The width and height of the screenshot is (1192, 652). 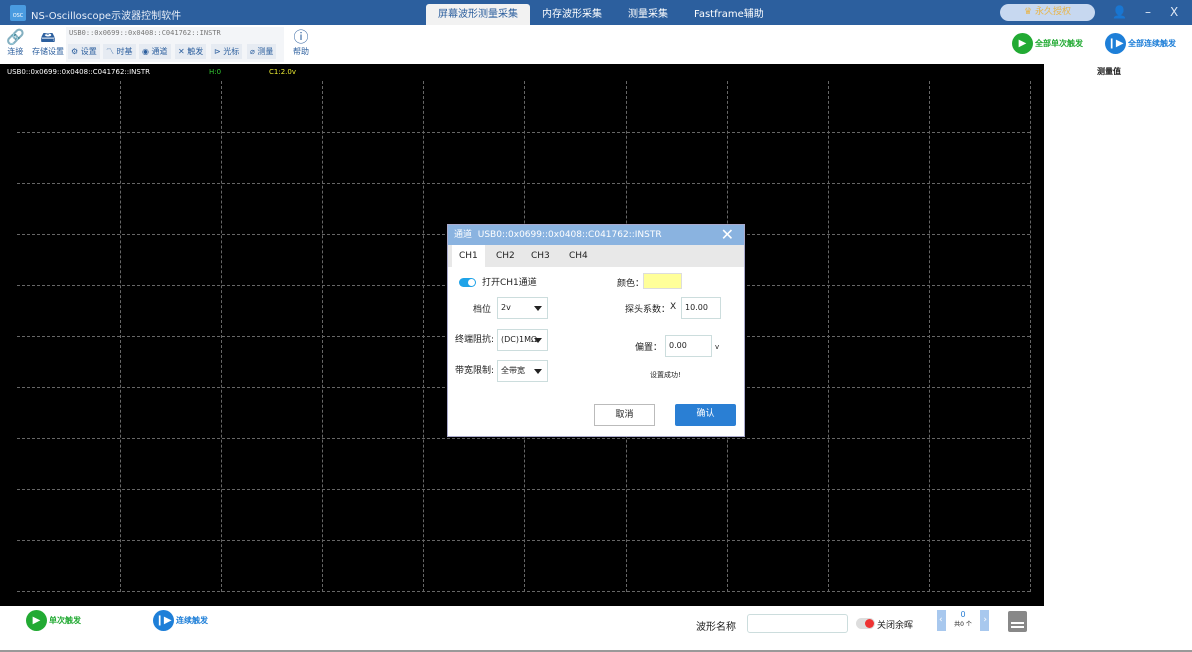 I want to click on counter-value: 0, so click(x=963, y=614).